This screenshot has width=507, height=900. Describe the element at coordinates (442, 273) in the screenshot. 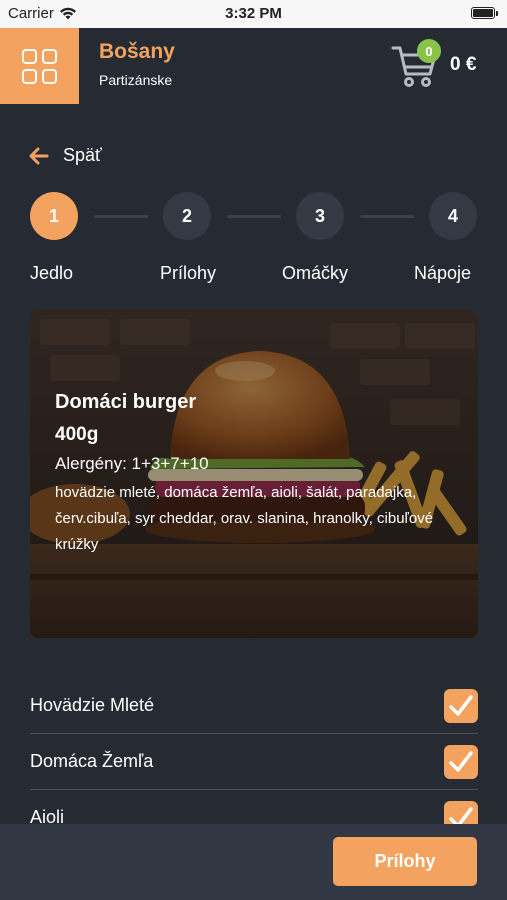

I see `step-label-napoje: Nápoje` at that location.